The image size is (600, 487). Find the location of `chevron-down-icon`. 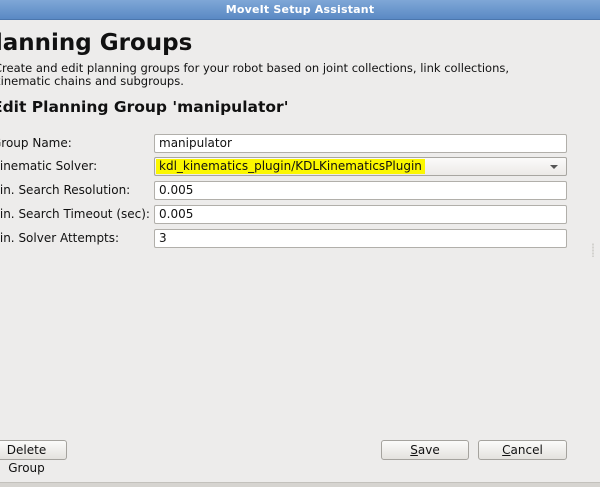

chevron-down-icon is located at coordinates (554, 167).